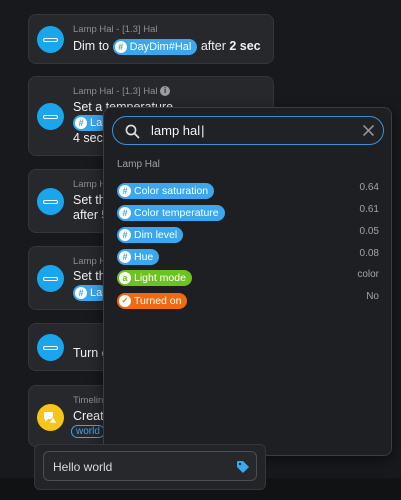 This screenshot has height=500, width=401. What do you see at coordinates (248, 212) in the screenshot?
I see `list-item: # Color temperature 0.61` at bounding box center [248, 212].